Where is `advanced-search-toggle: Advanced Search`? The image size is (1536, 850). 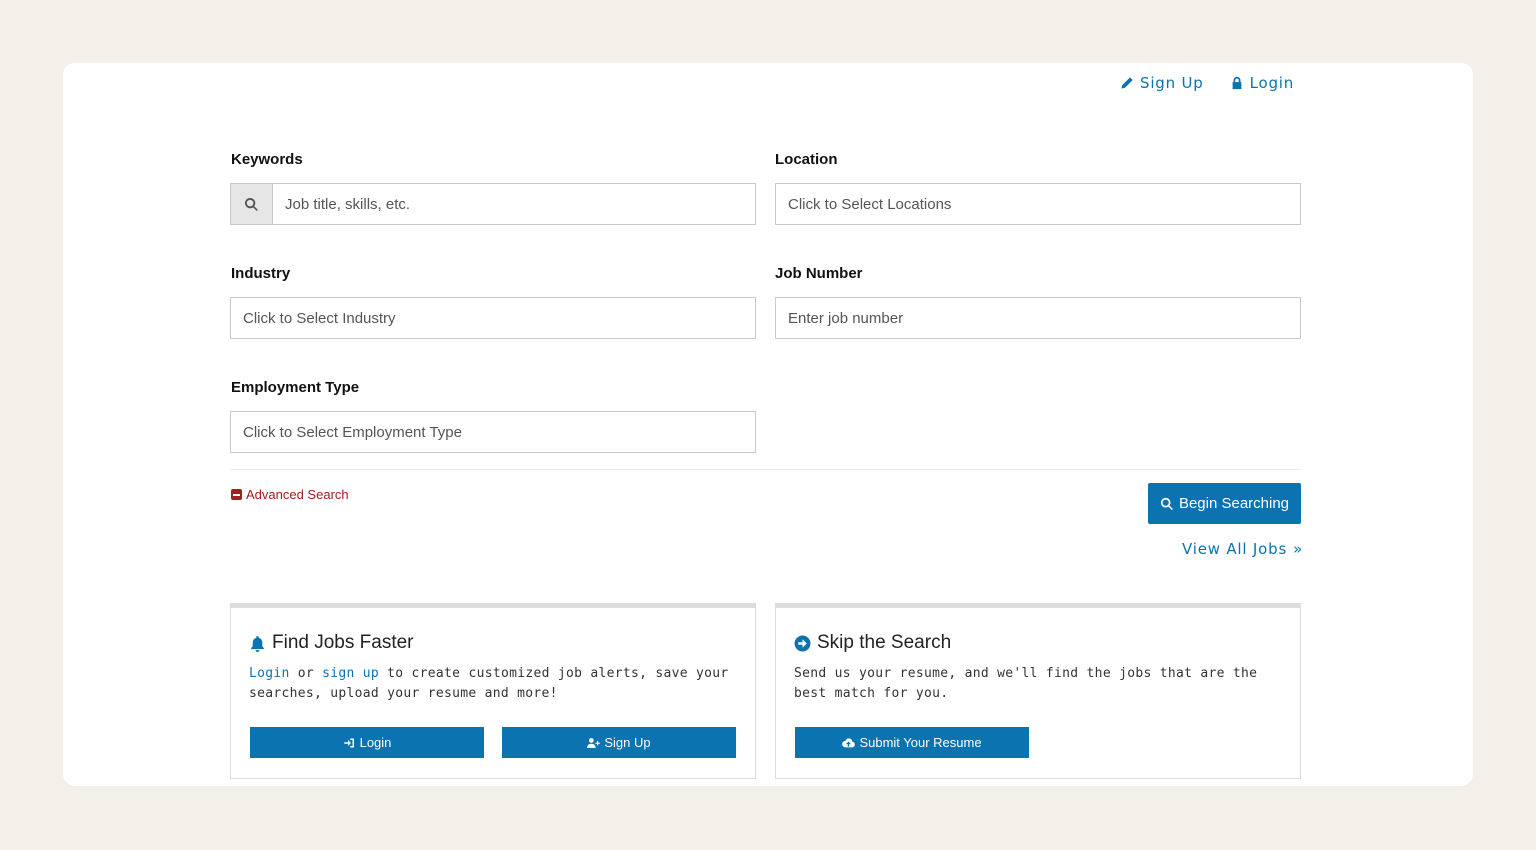 advanced-search-toggle: Advanced Search is located at coordinates (290, 494).